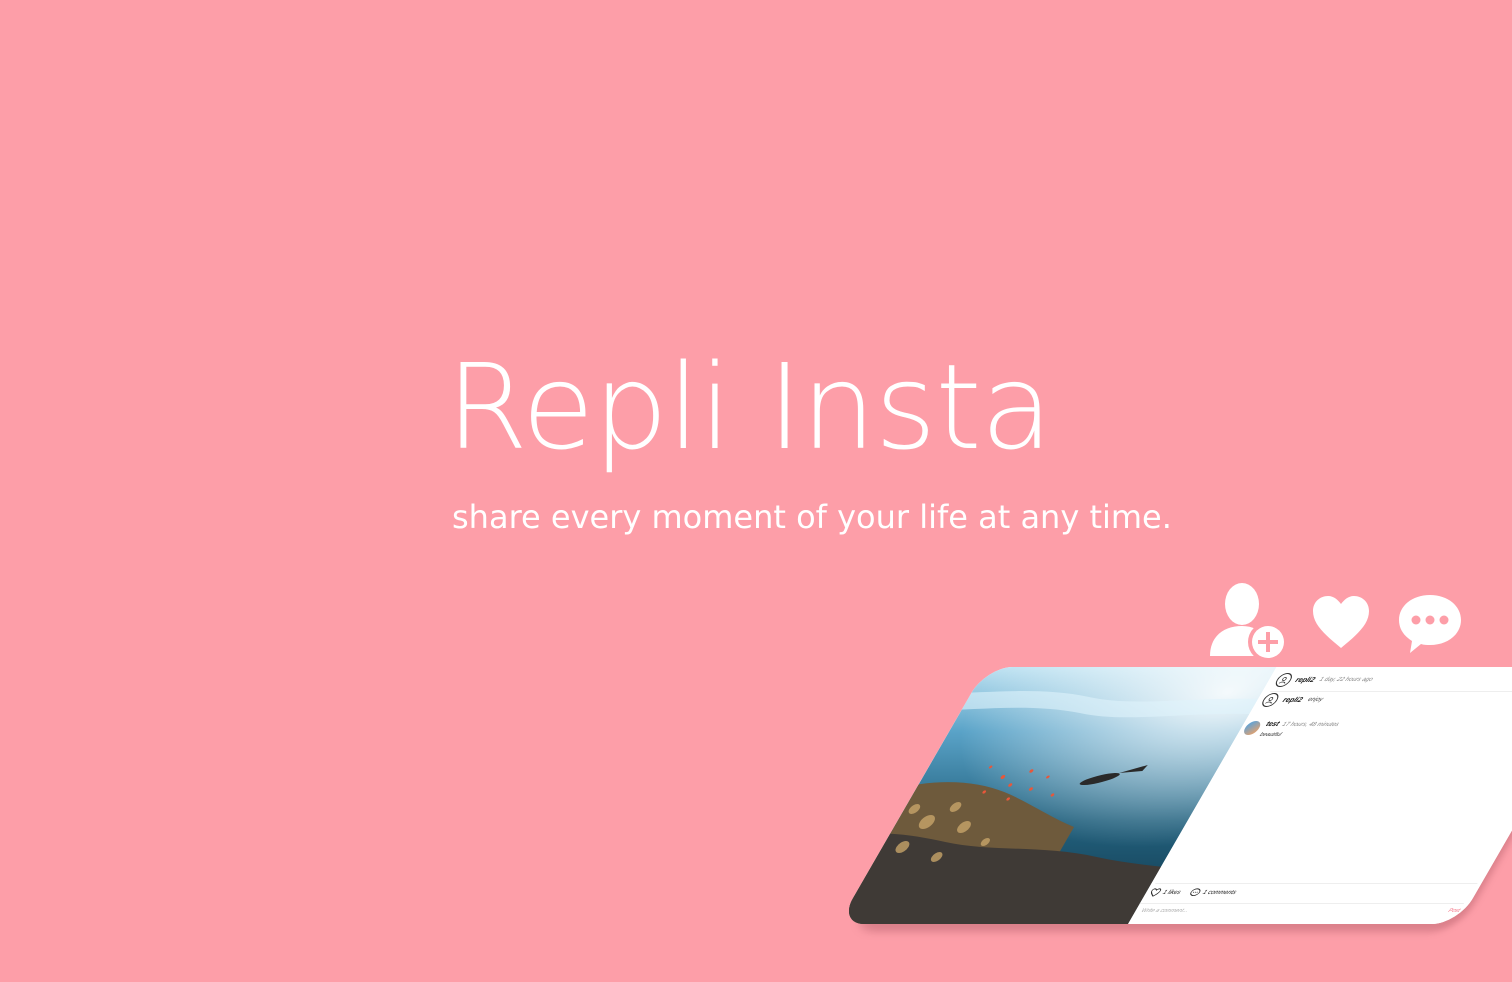 The image size is (1512, 982). What do you see at coordinates (1315, 700) in the screenshot?
I see `caption-text: enjoy` at bounding box center [1315, 700].